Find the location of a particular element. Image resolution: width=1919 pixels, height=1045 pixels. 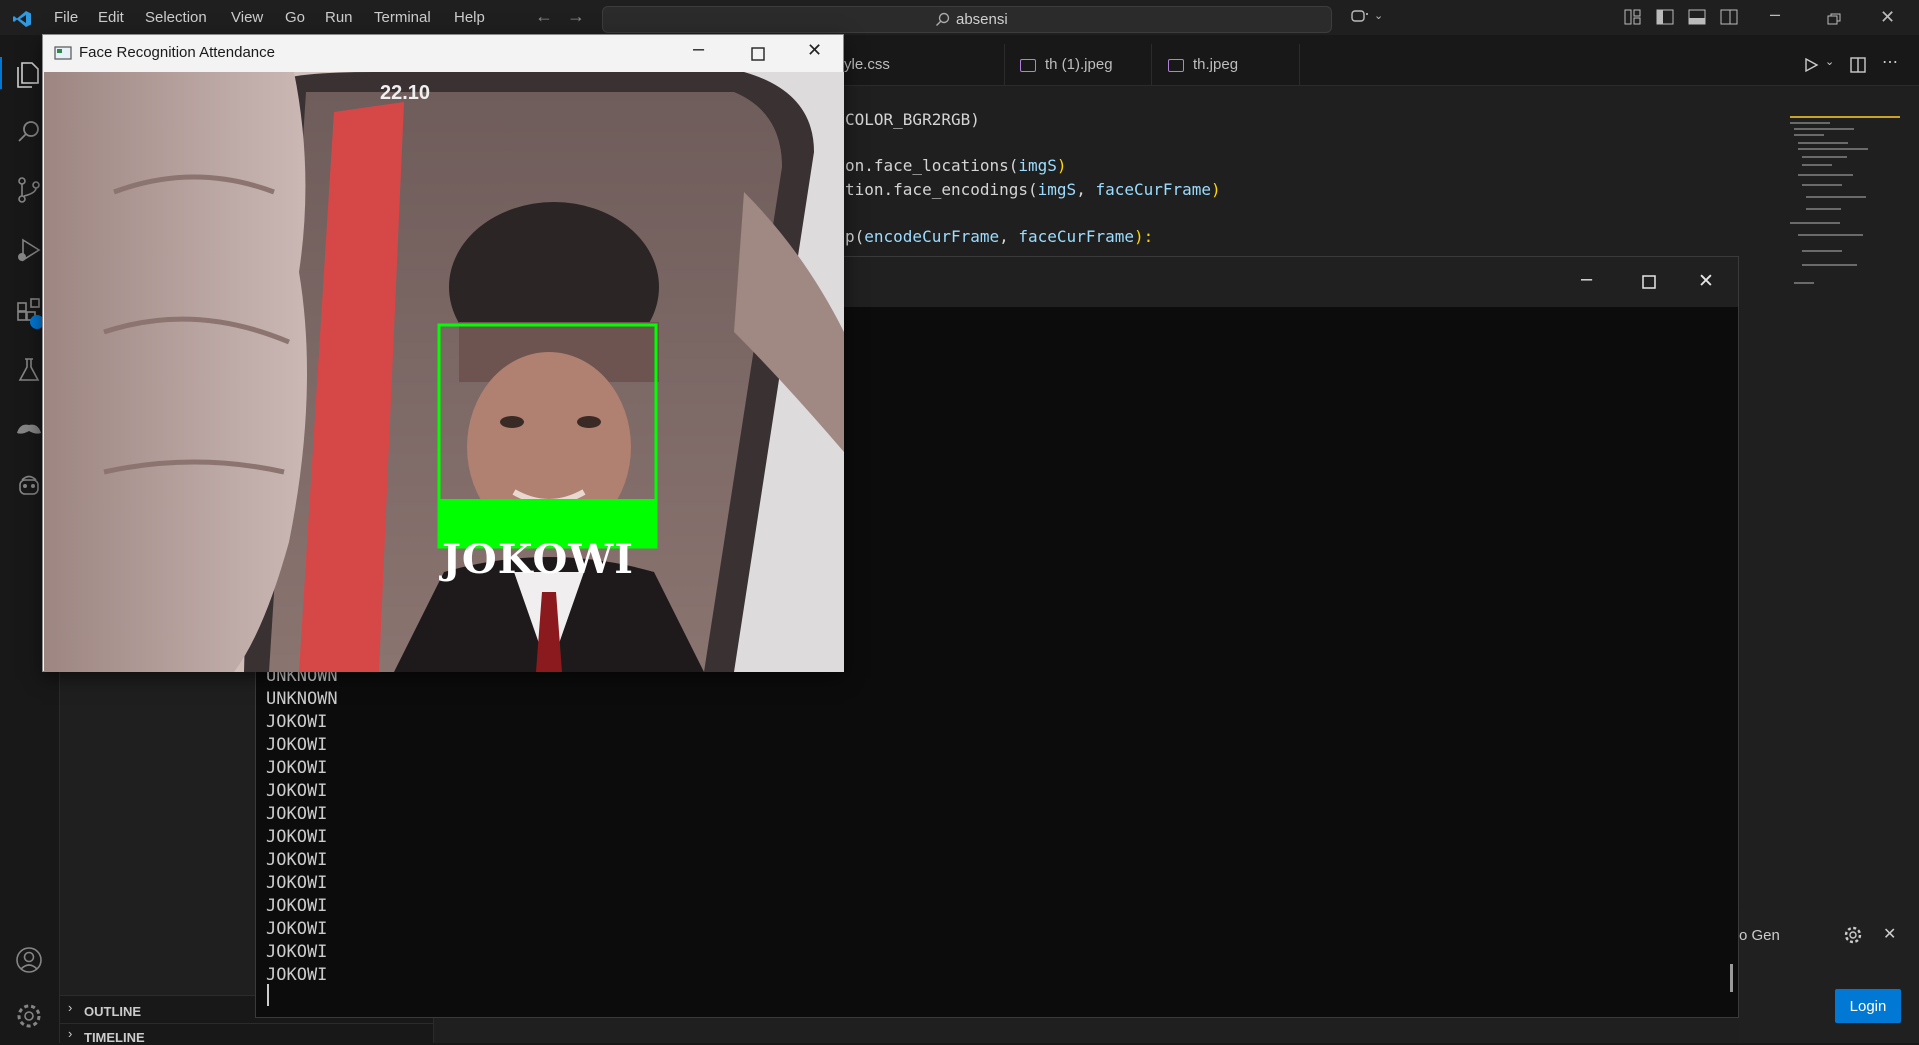

testing-icon is located at coordinates (29, 370).